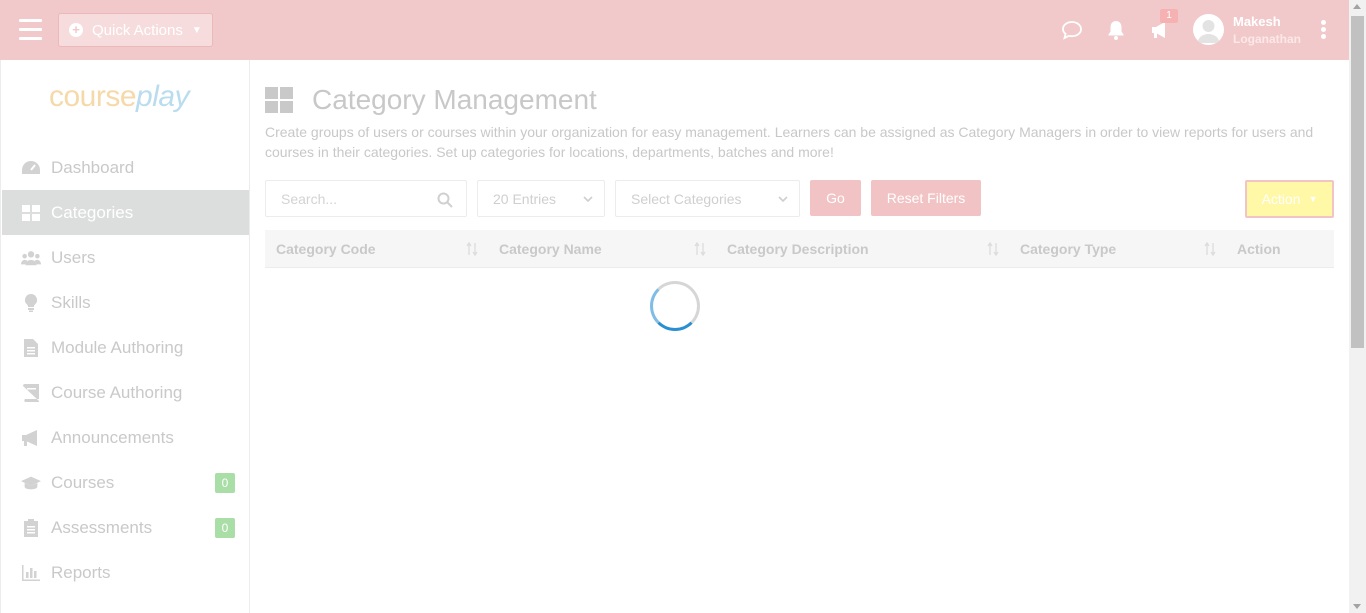  I want to click on user-last-name: Loganathan, so click(1267, 39).